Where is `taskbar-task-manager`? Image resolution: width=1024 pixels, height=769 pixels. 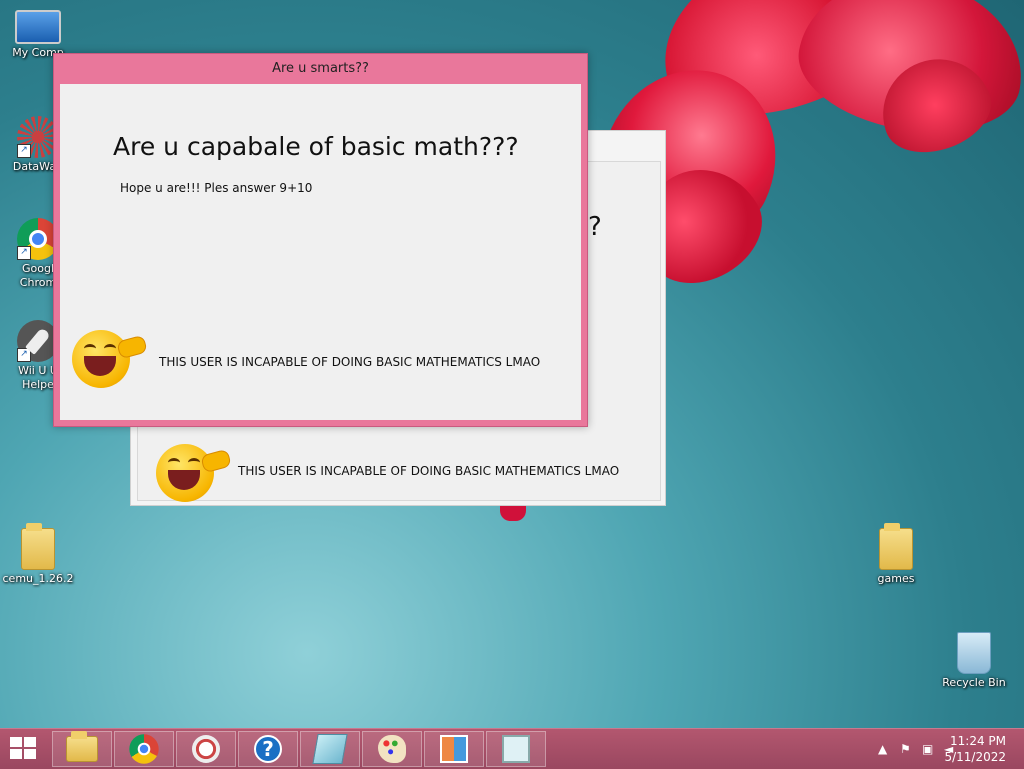 taskbar-task-manager is located at coordinates (516, 749).